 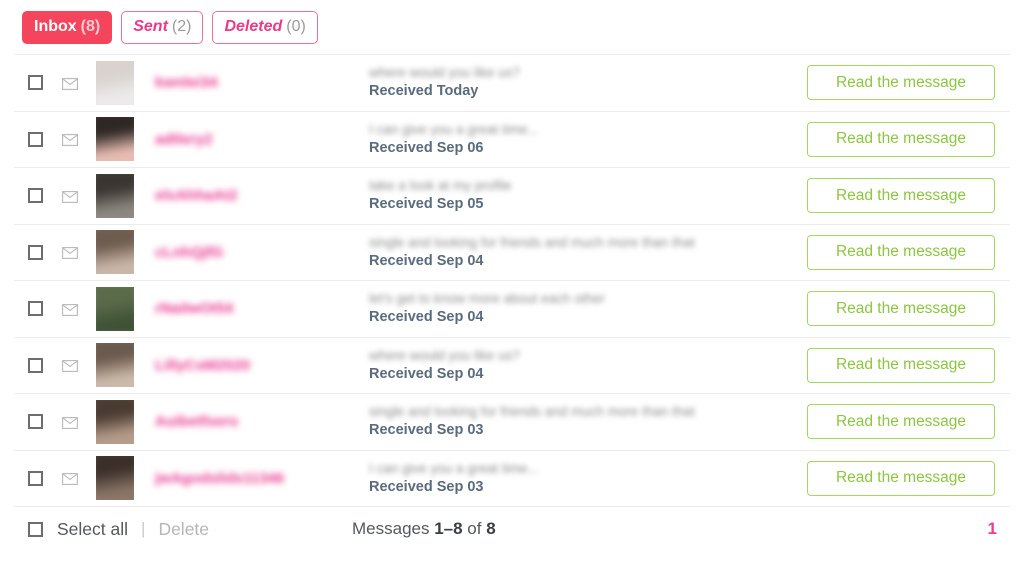 I want to click on tab-deleted-label: Deleted, so click(x=253, y=26).